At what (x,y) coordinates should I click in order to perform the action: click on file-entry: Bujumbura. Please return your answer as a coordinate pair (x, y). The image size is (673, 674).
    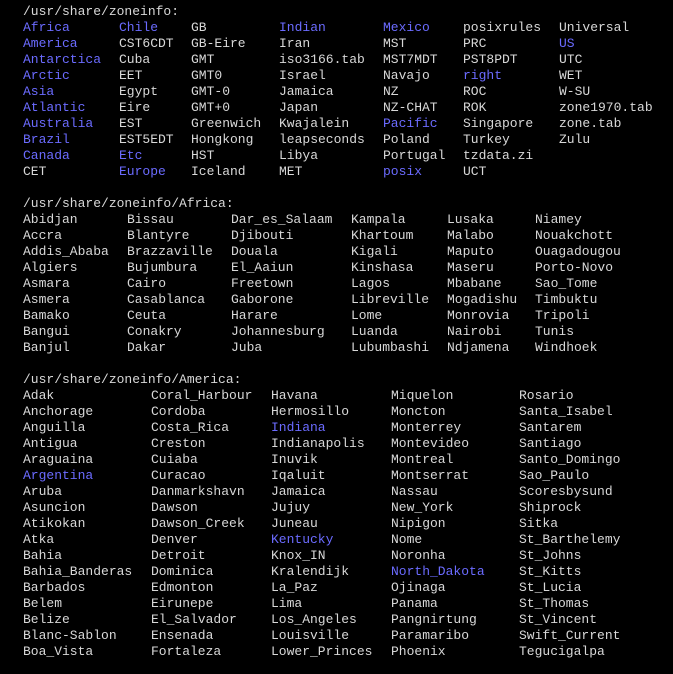
    Looking at the image, I should click on (162, 267).